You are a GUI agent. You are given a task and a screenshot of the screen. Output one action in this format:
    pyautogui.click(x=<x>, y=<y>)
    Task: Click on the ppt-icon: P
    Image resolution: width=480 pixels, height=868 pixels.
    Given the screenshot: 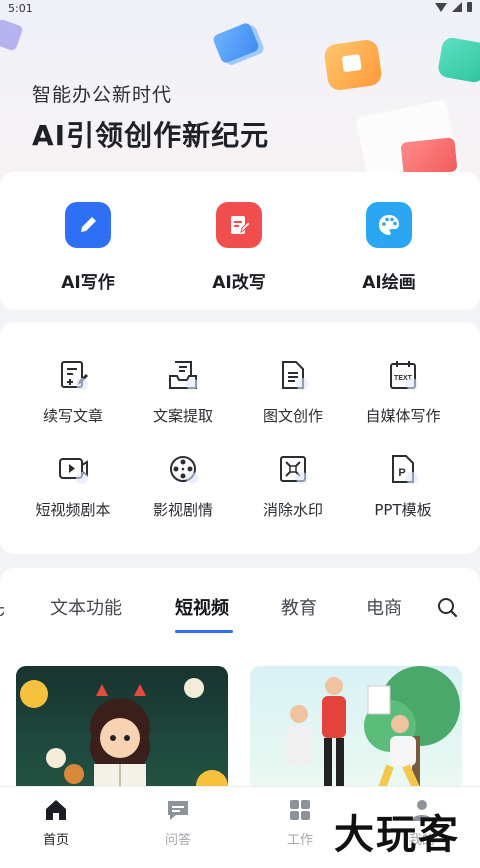 What is the action you would take?
    pyautogui.click(x=405, y=469)
    